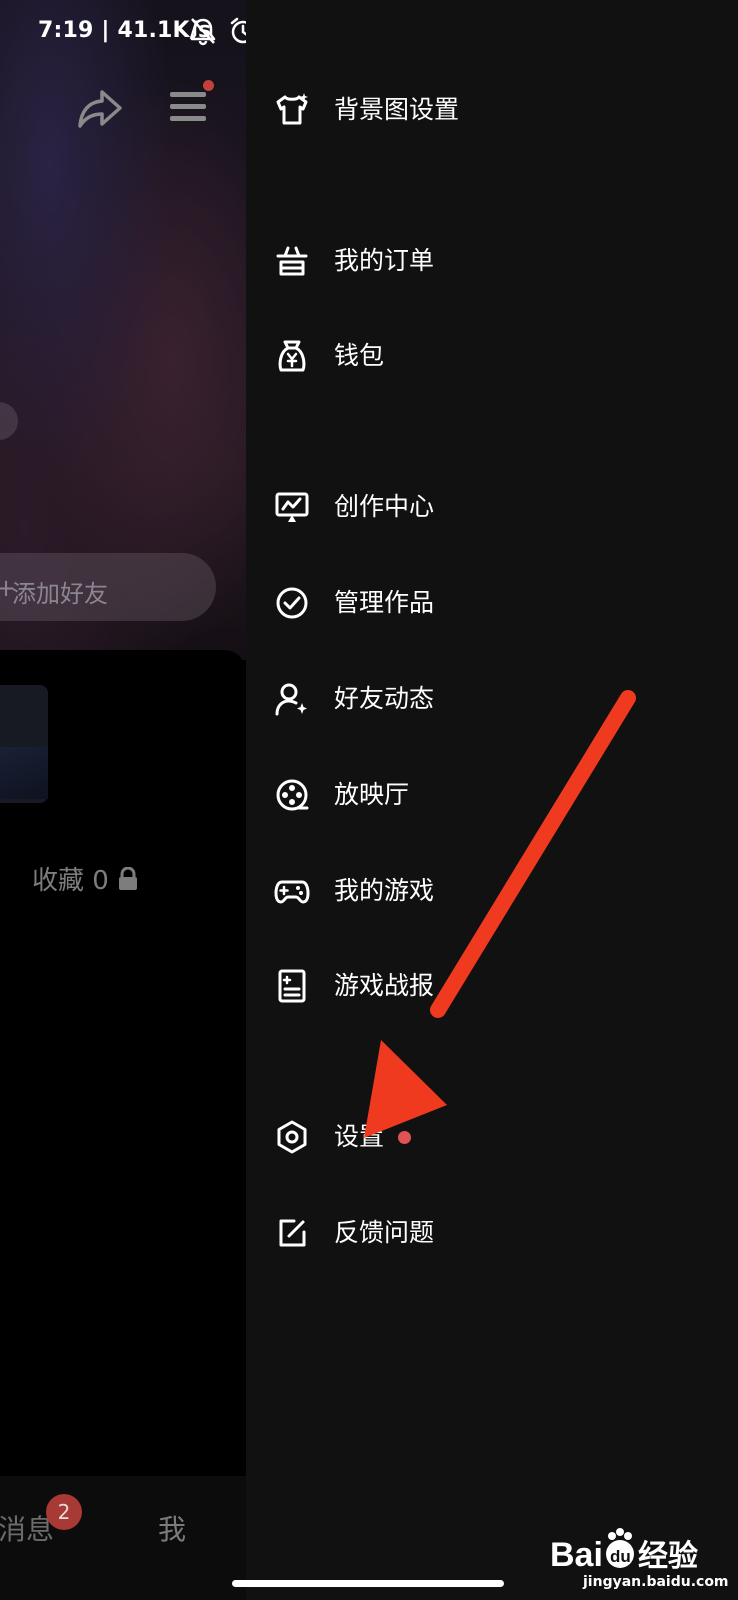 The width and height of the screenshot is (738, 1600). I want to click on work-thumbnail, so click(24, 744).